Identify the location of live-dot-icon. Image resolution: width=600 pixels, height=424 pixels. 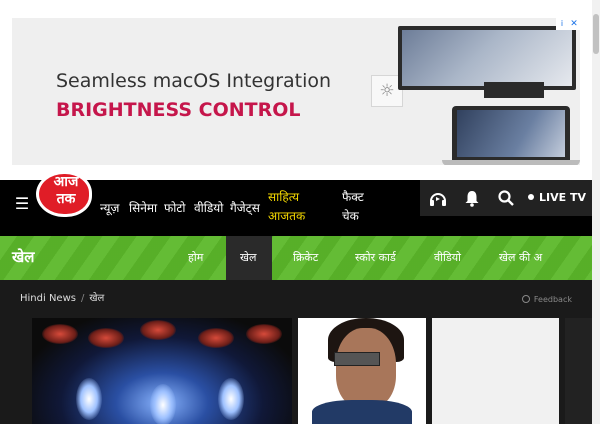
(531, 197).